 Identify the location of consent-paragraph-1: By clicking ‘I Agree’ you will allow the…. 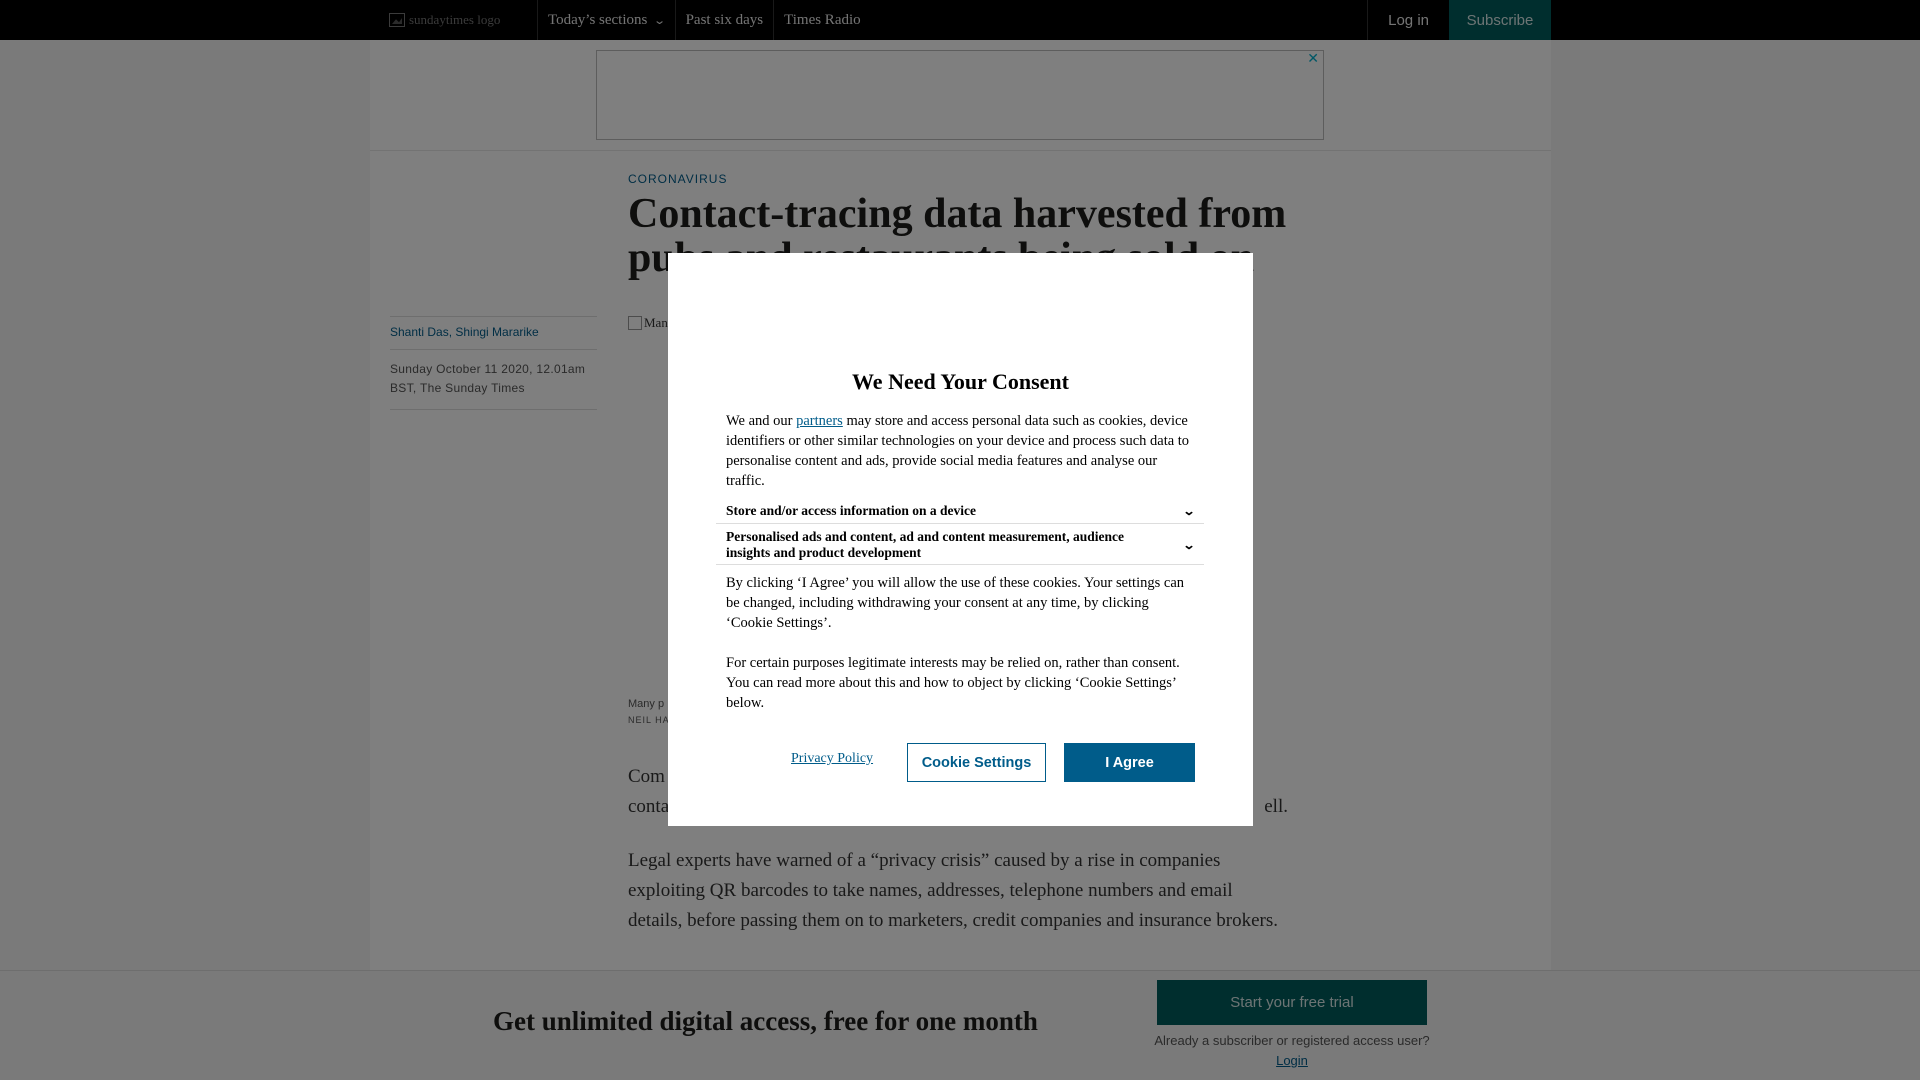
(955, 603).